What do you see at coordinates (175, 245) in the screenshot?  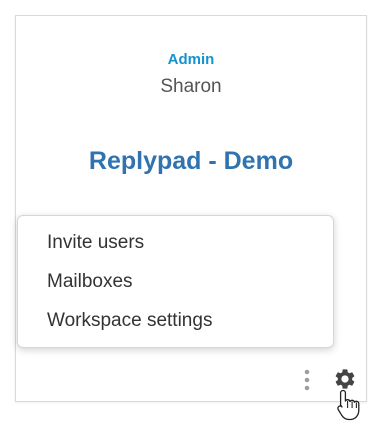 I see `menu-item-invite-users: Invite users` at bounding box center [175, 245].